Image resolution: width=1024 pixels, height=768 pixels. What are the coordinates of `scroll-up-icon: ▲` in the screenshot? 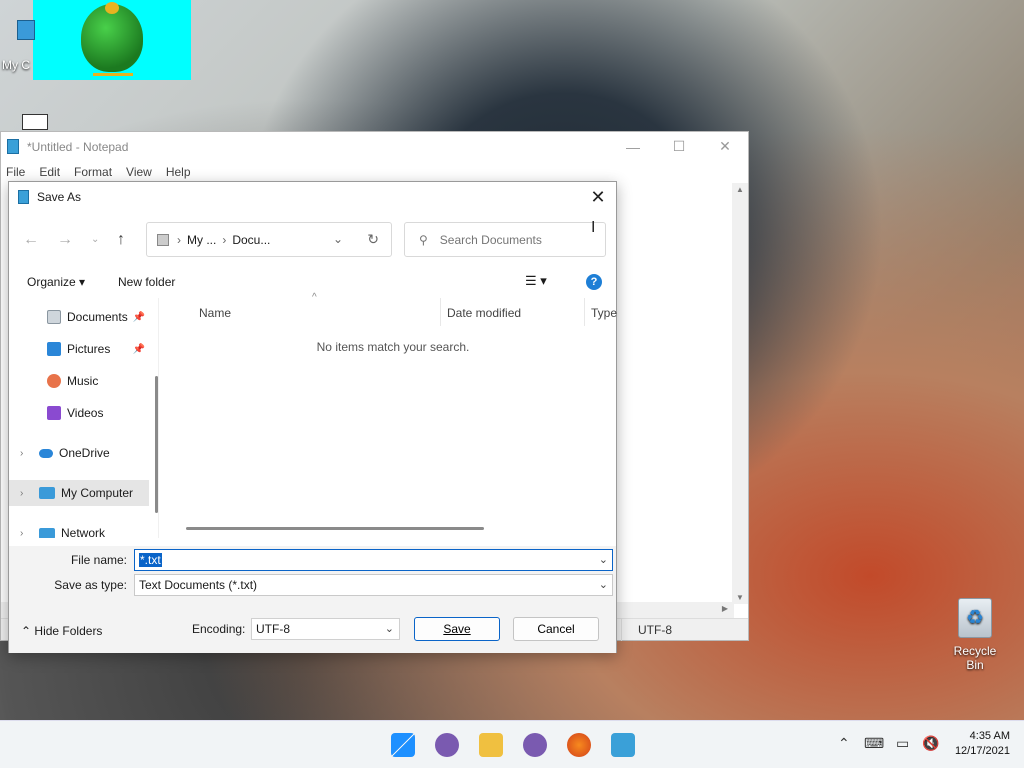 It's located at (740, 189).